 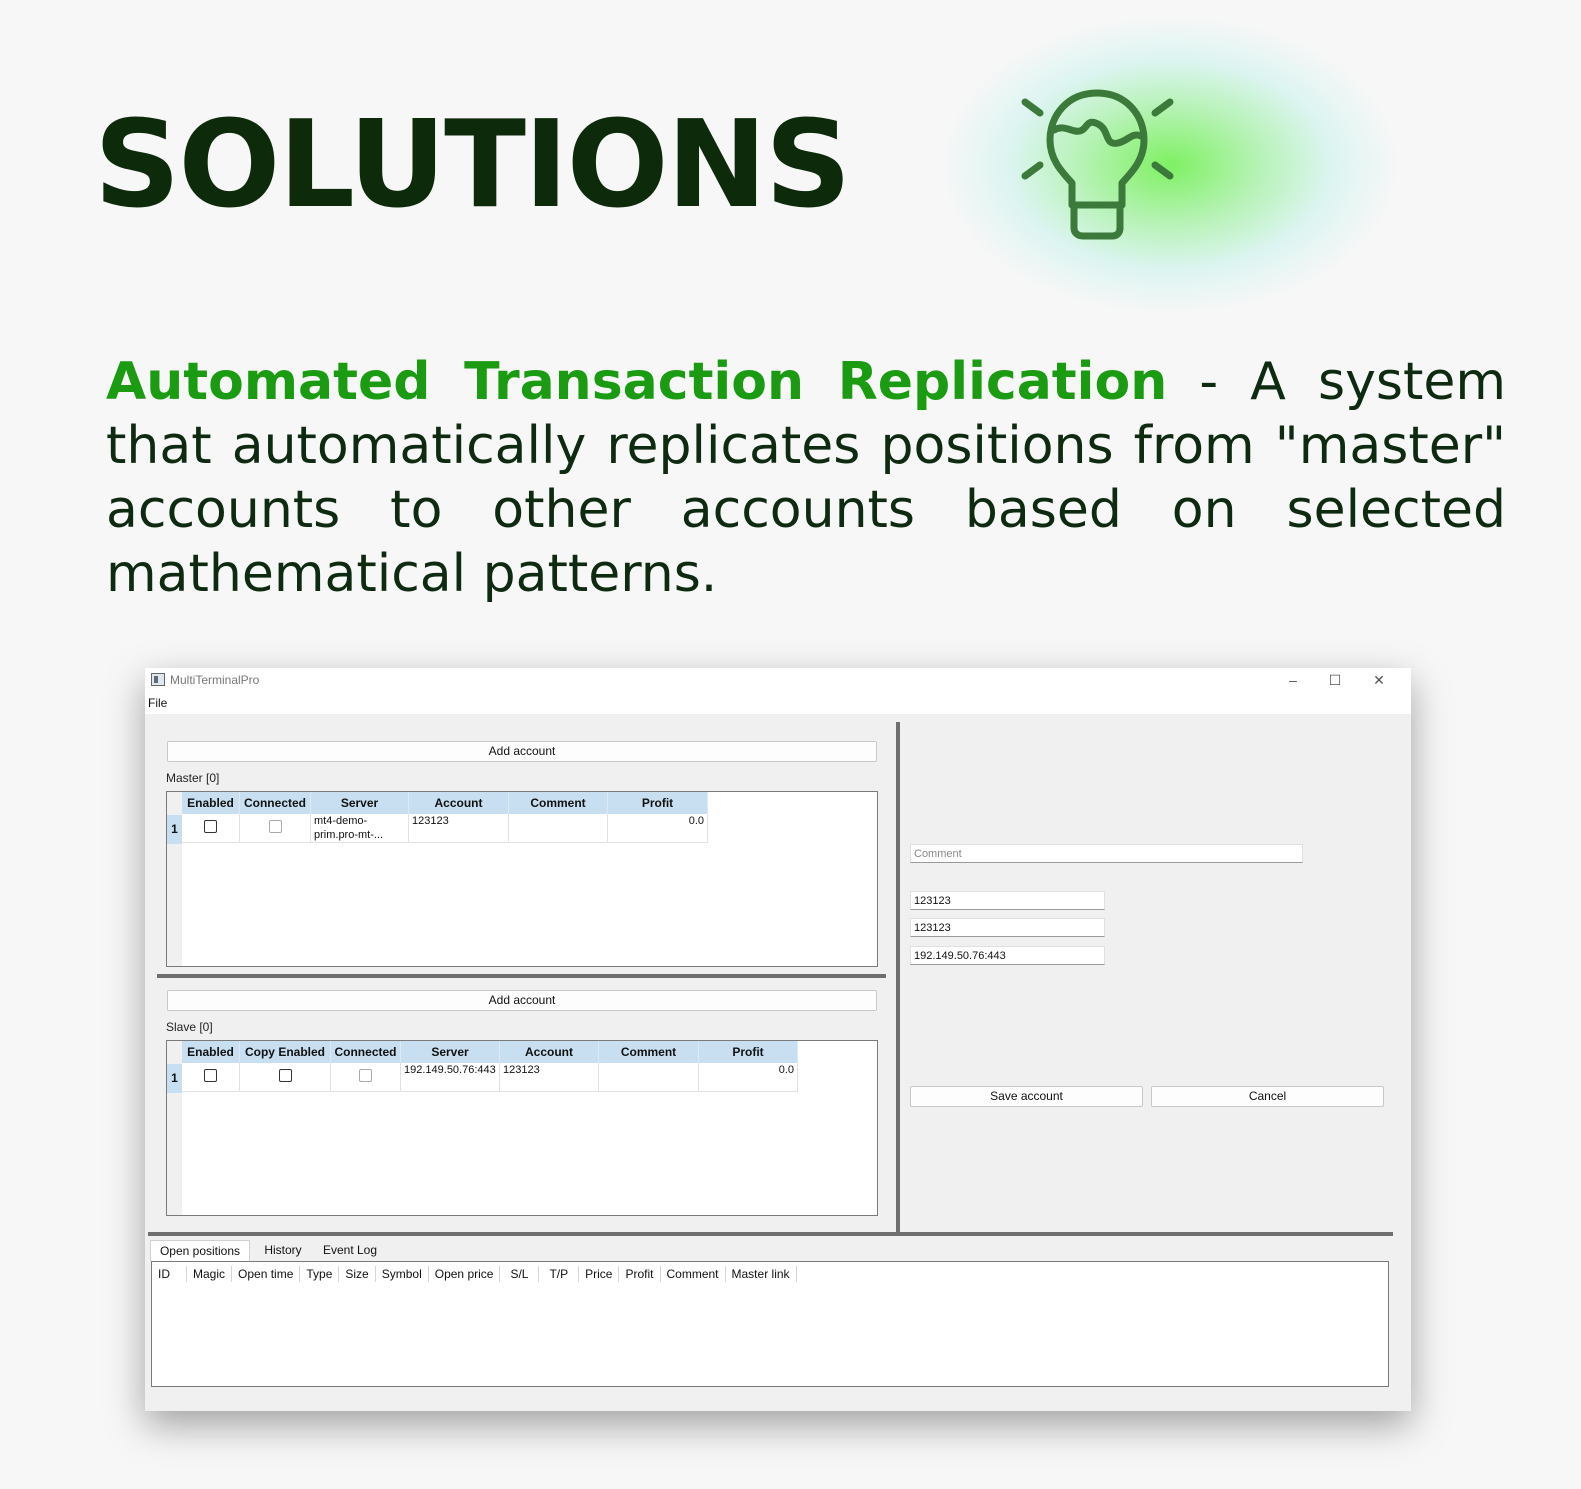 What do you see at coordinates (169, 1274) in the screenshot?
I see `pos-col-id: ID` at bounding box center [169, 1274].